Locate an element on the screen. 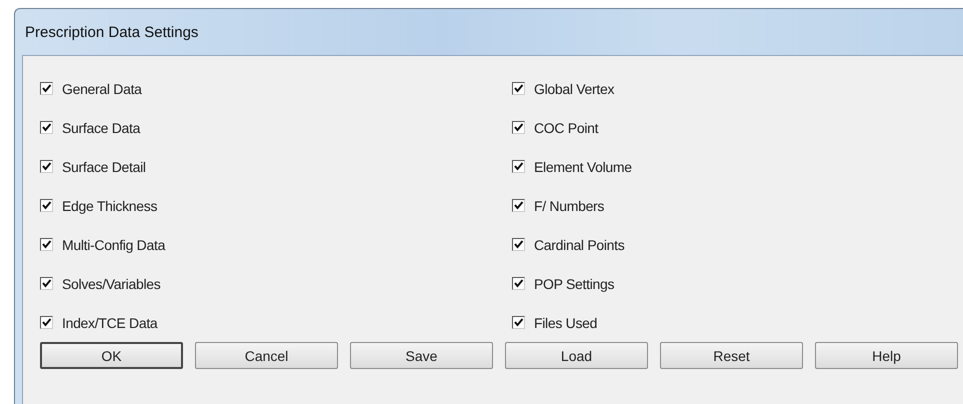 This screenshot has width=963, height=404. dialog-button: Save is located at coordinates (421, 355).